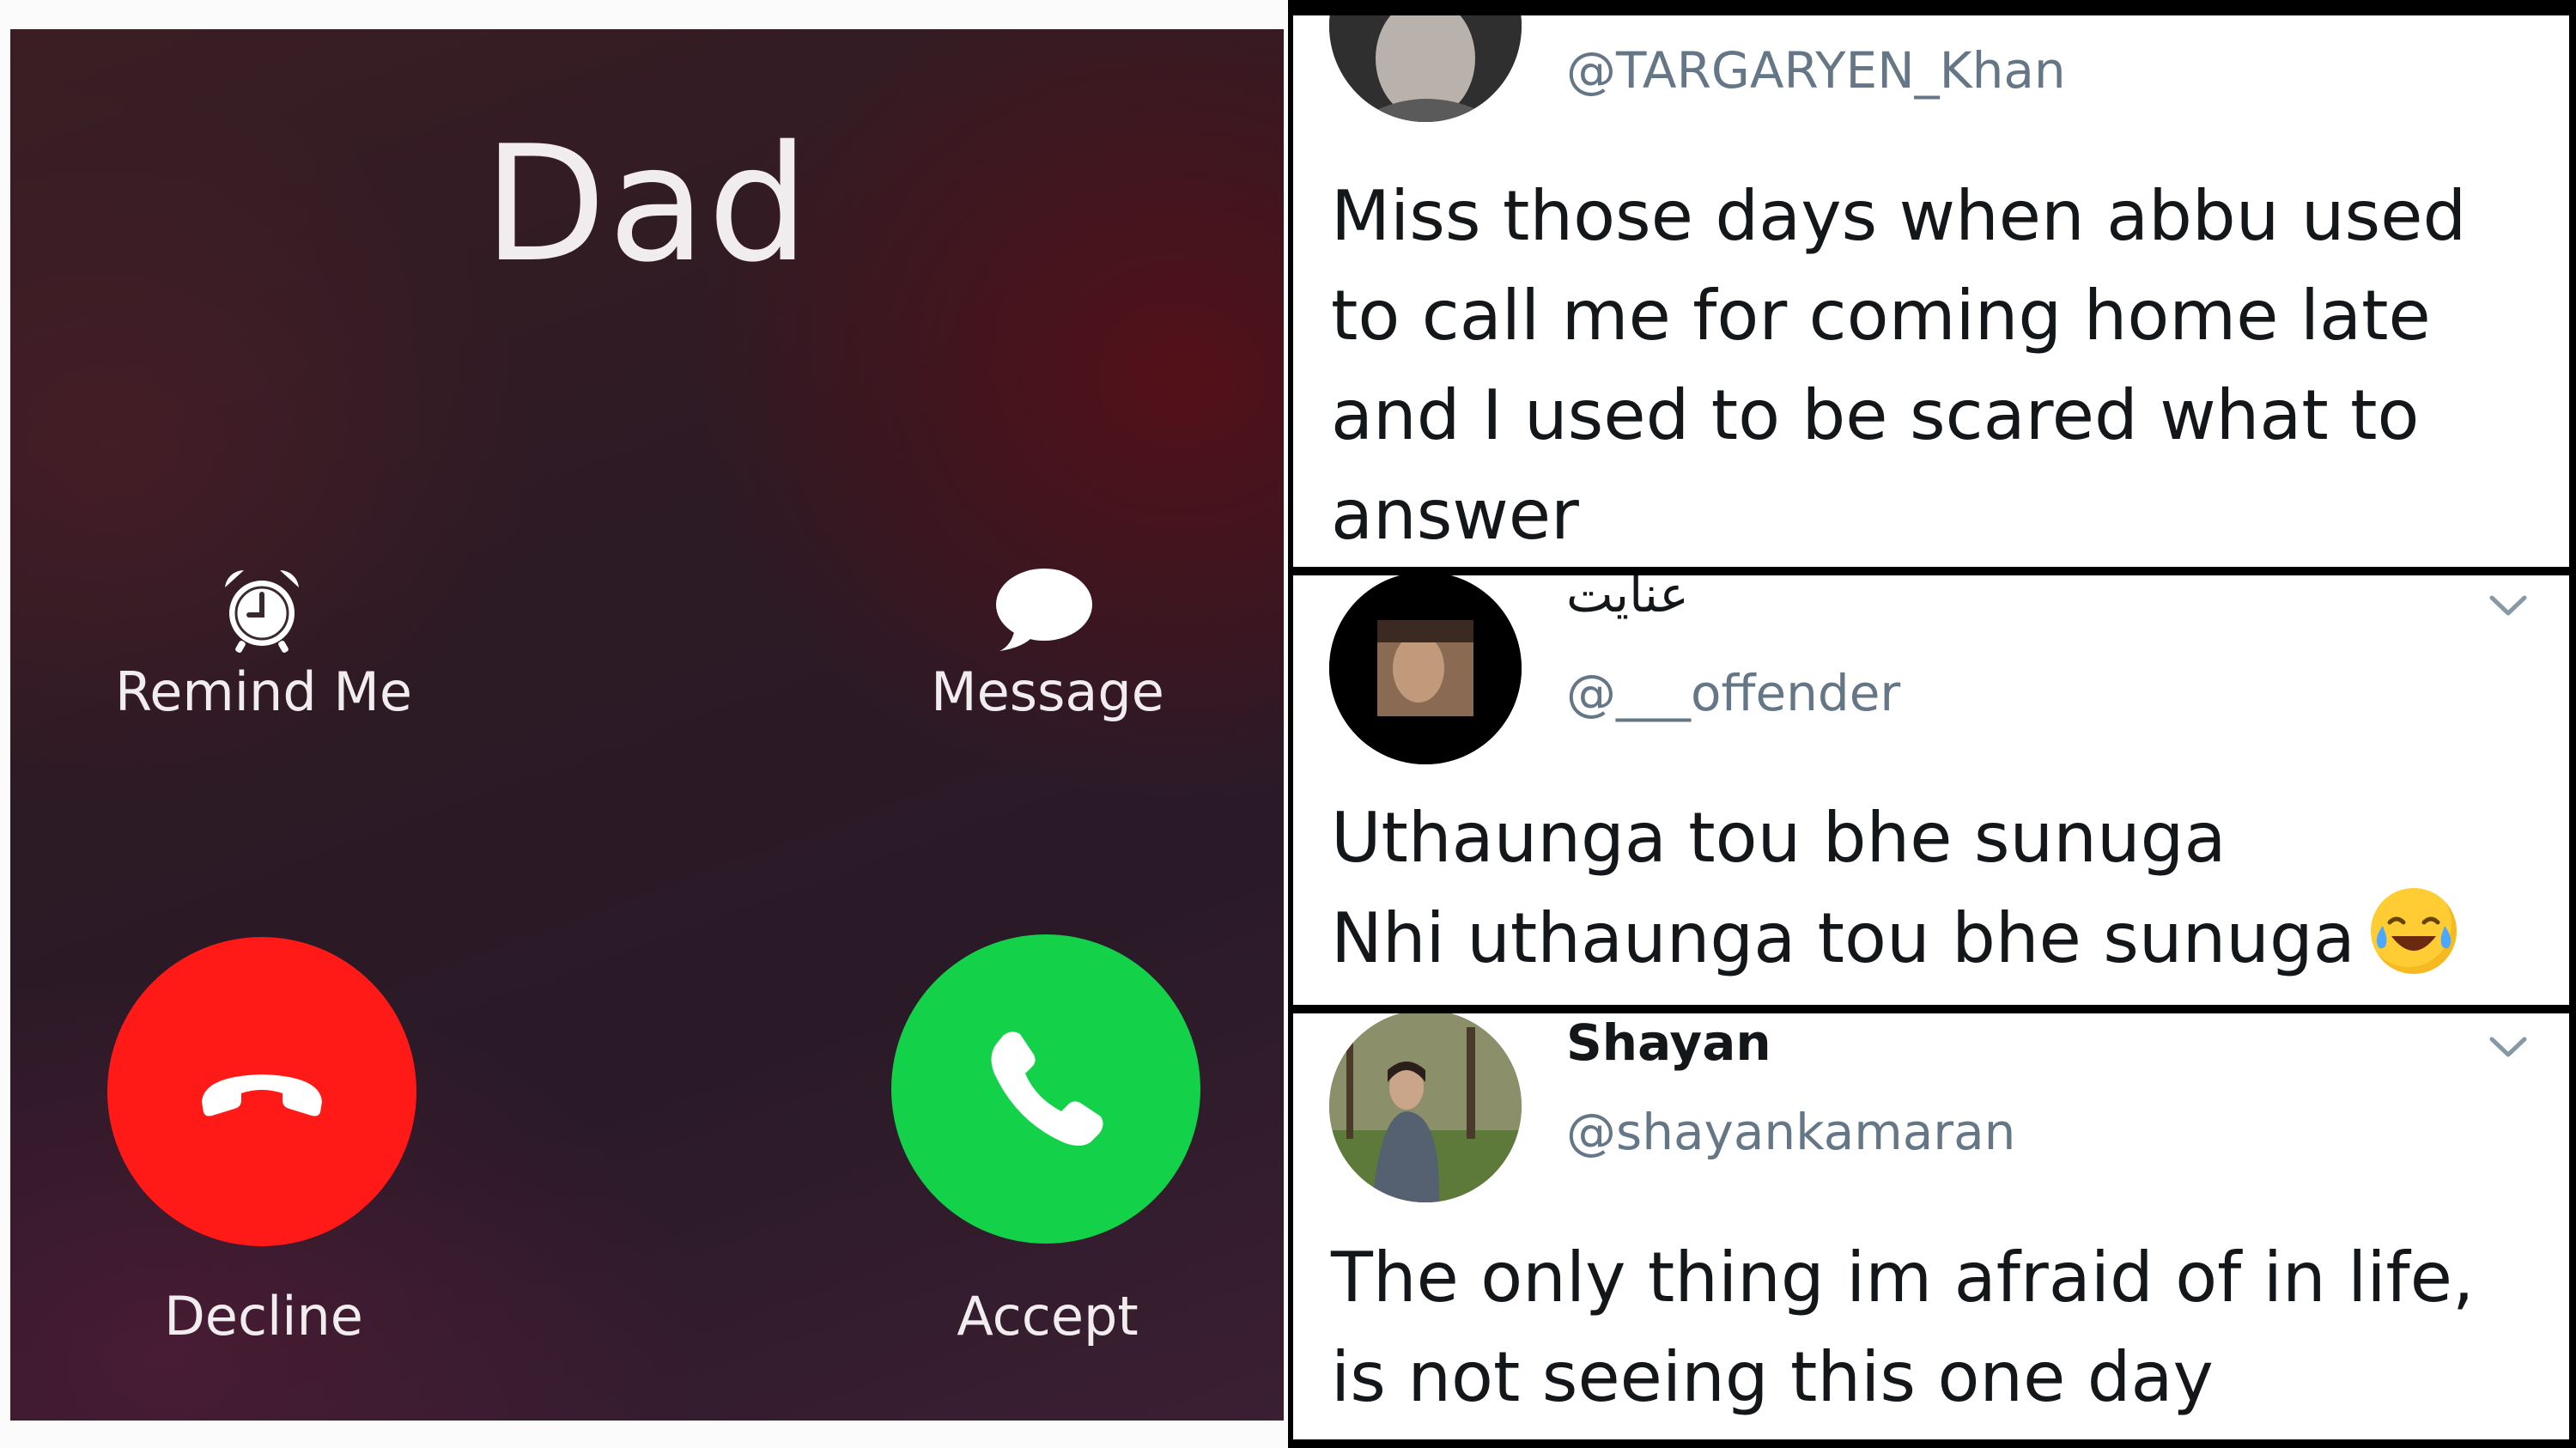 The width and height of the screenshot is (2576, 1448). What do you see at coordinates (2413, 933) in the screenshot?
I see `emoji-face` at bounding box center [2413, 933].